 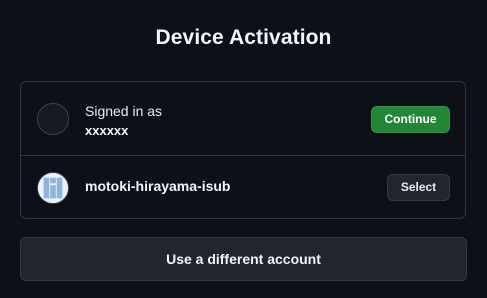 What do you see at coordinates (53, 119) in the screenshot?
I see `avatar` at bounding box center [53, 119].